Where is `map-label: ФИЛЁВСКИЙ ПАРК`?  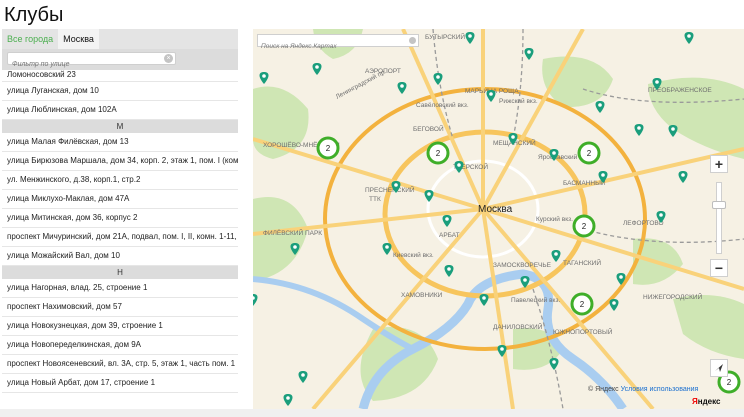
map-label: ФИЛЁВСКИЙ ПАРК is located at coordinates (292, 232).